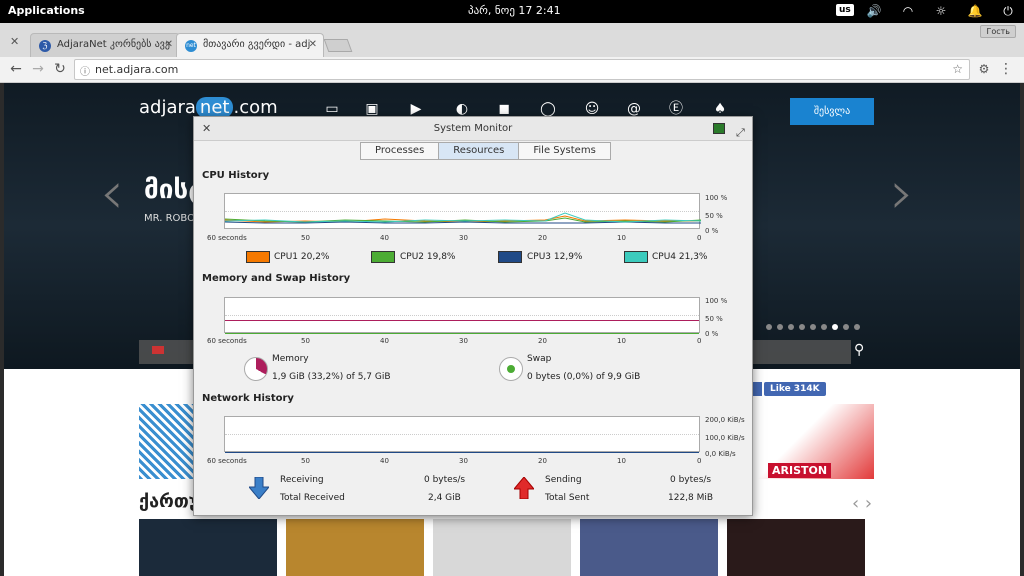 This screenshot has height=576, width=1024. I want to click on receiving-arrow-icon, so click(259, 488).